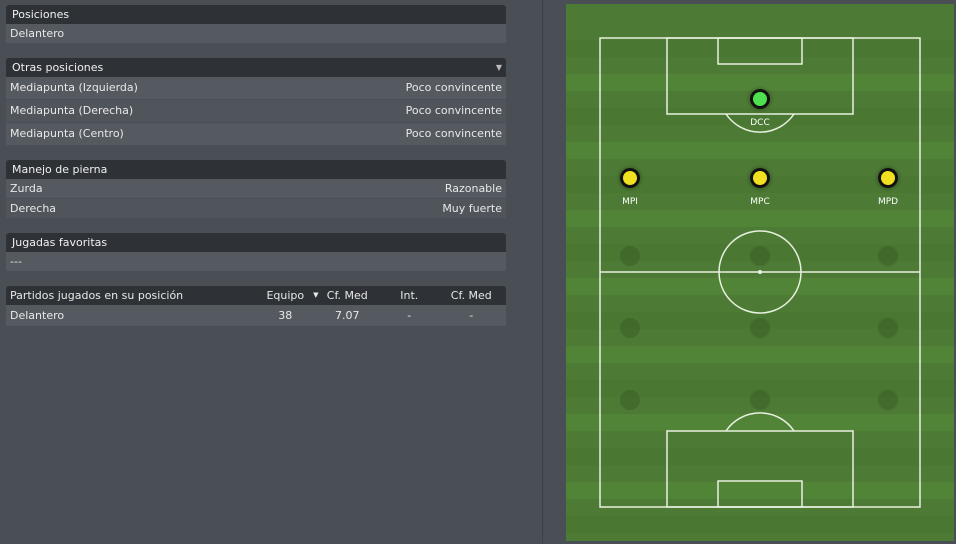  Describe the element at coordinates (316, 295) in the screenshot. I see `sort-desc-icon: ▼` at that location.